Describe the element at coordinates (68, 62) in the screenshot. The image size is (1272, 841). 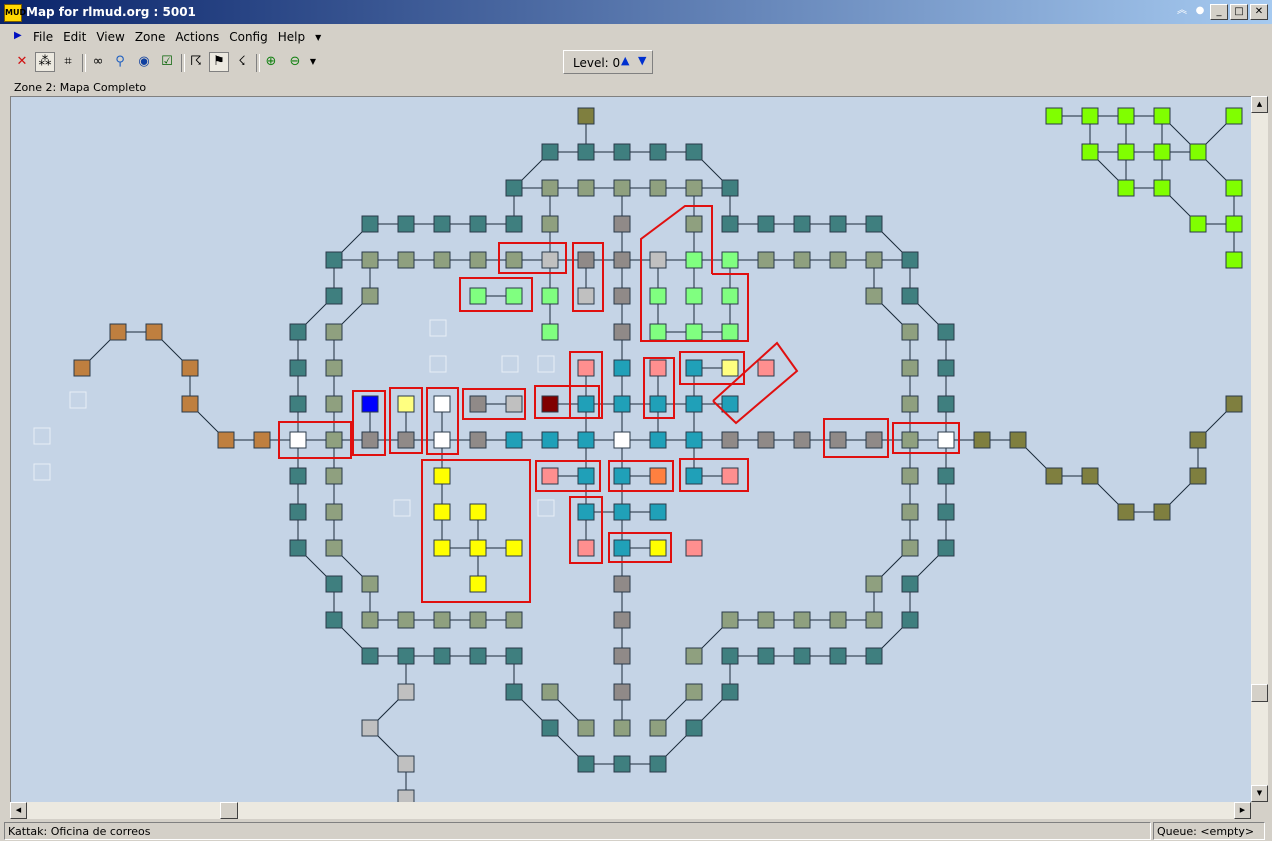
I see `links-icon: ⌗` at that location.